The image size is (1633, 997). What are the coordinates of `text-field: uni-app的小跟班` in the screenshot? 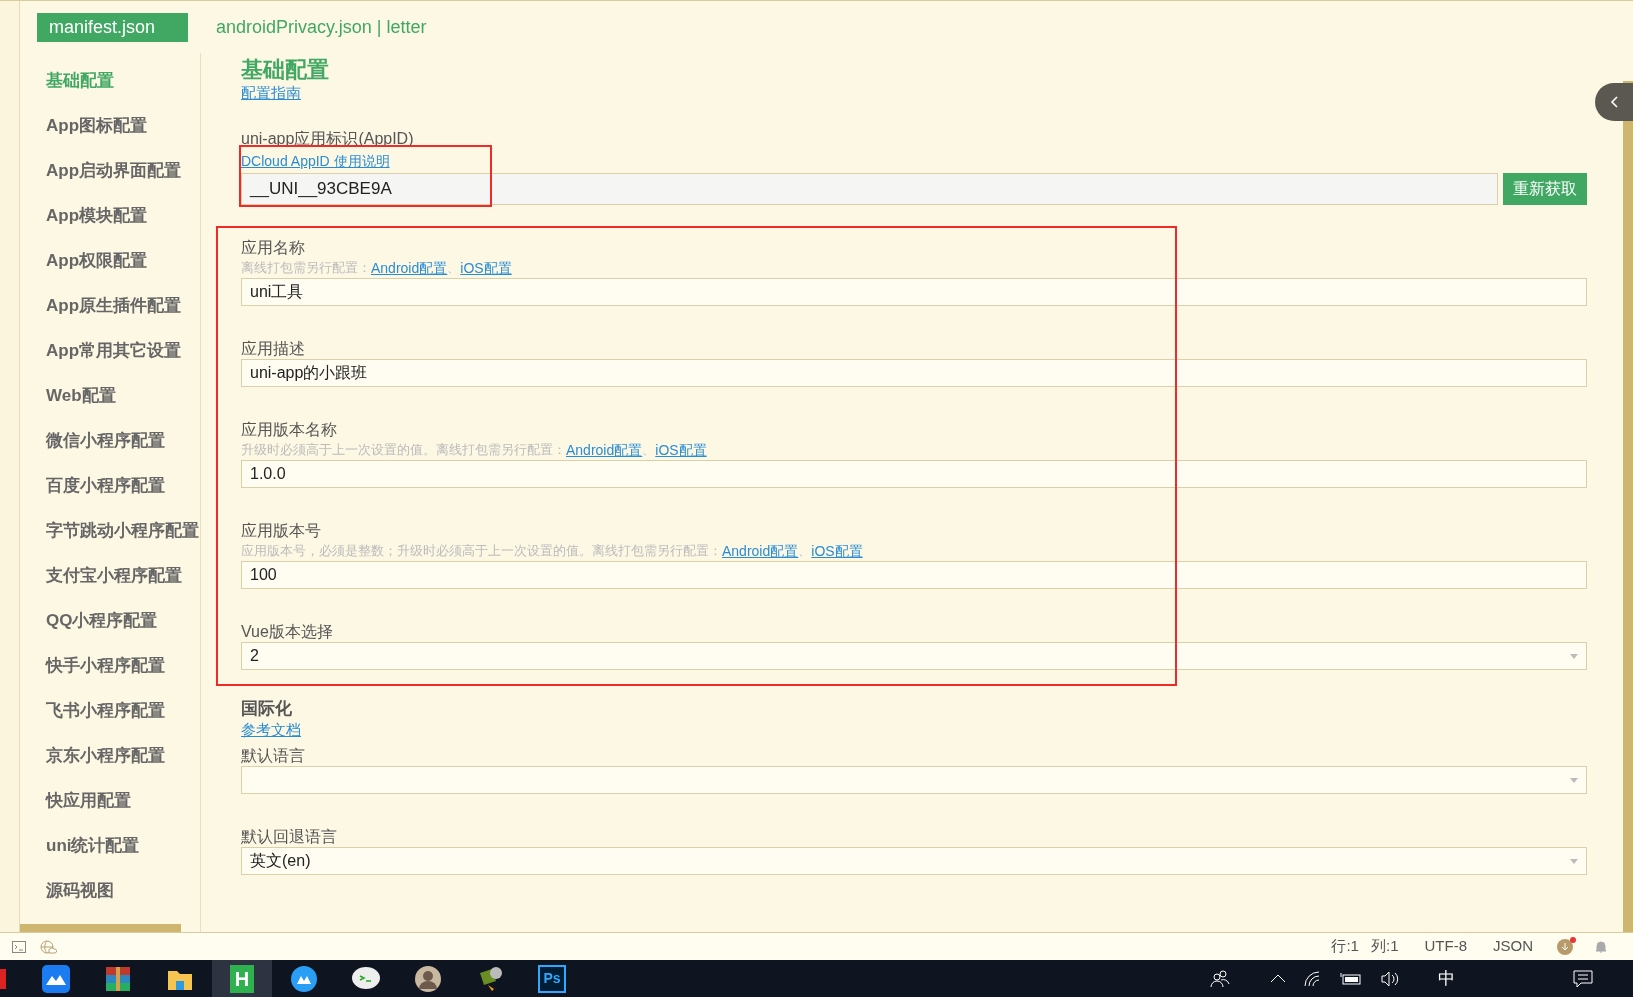 It's located at (914, 373).